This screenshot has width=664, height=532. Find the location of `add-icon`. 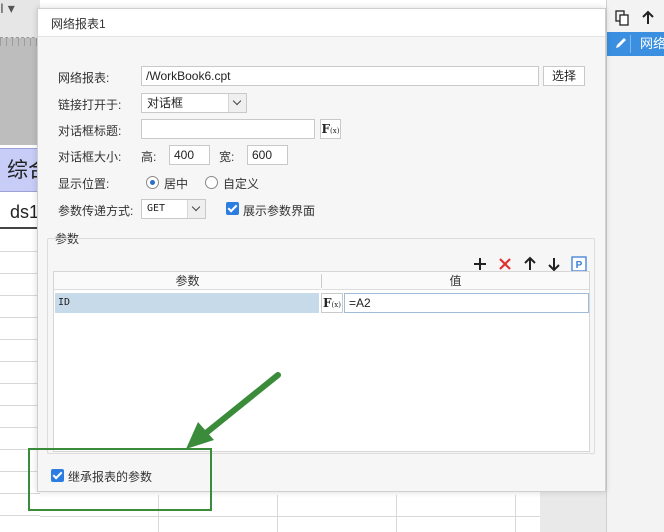

add-icon is located at coordinates (480, 264).